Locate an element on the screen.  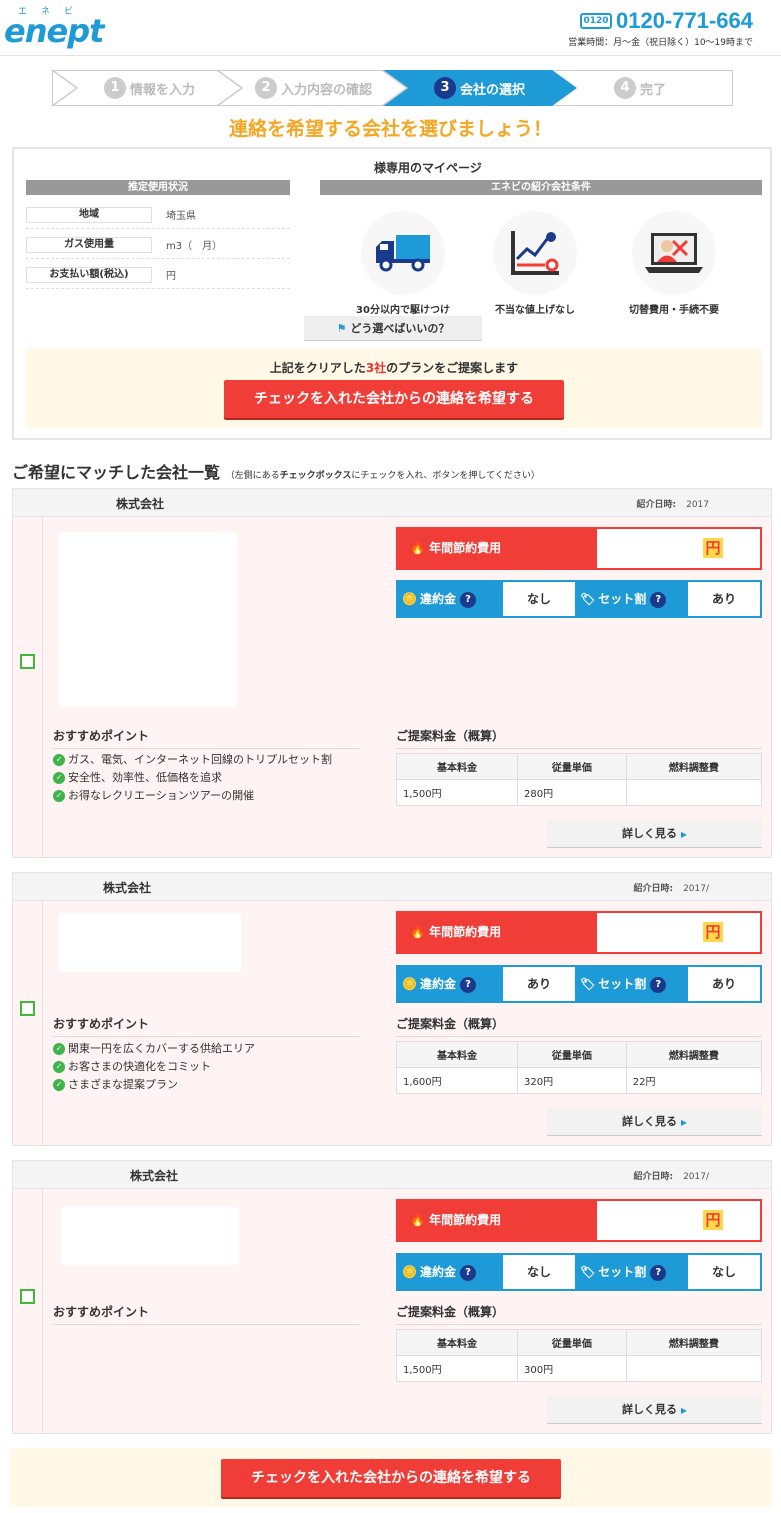
phone-number: 0120-771-664 is located at coordinates (684, 21).